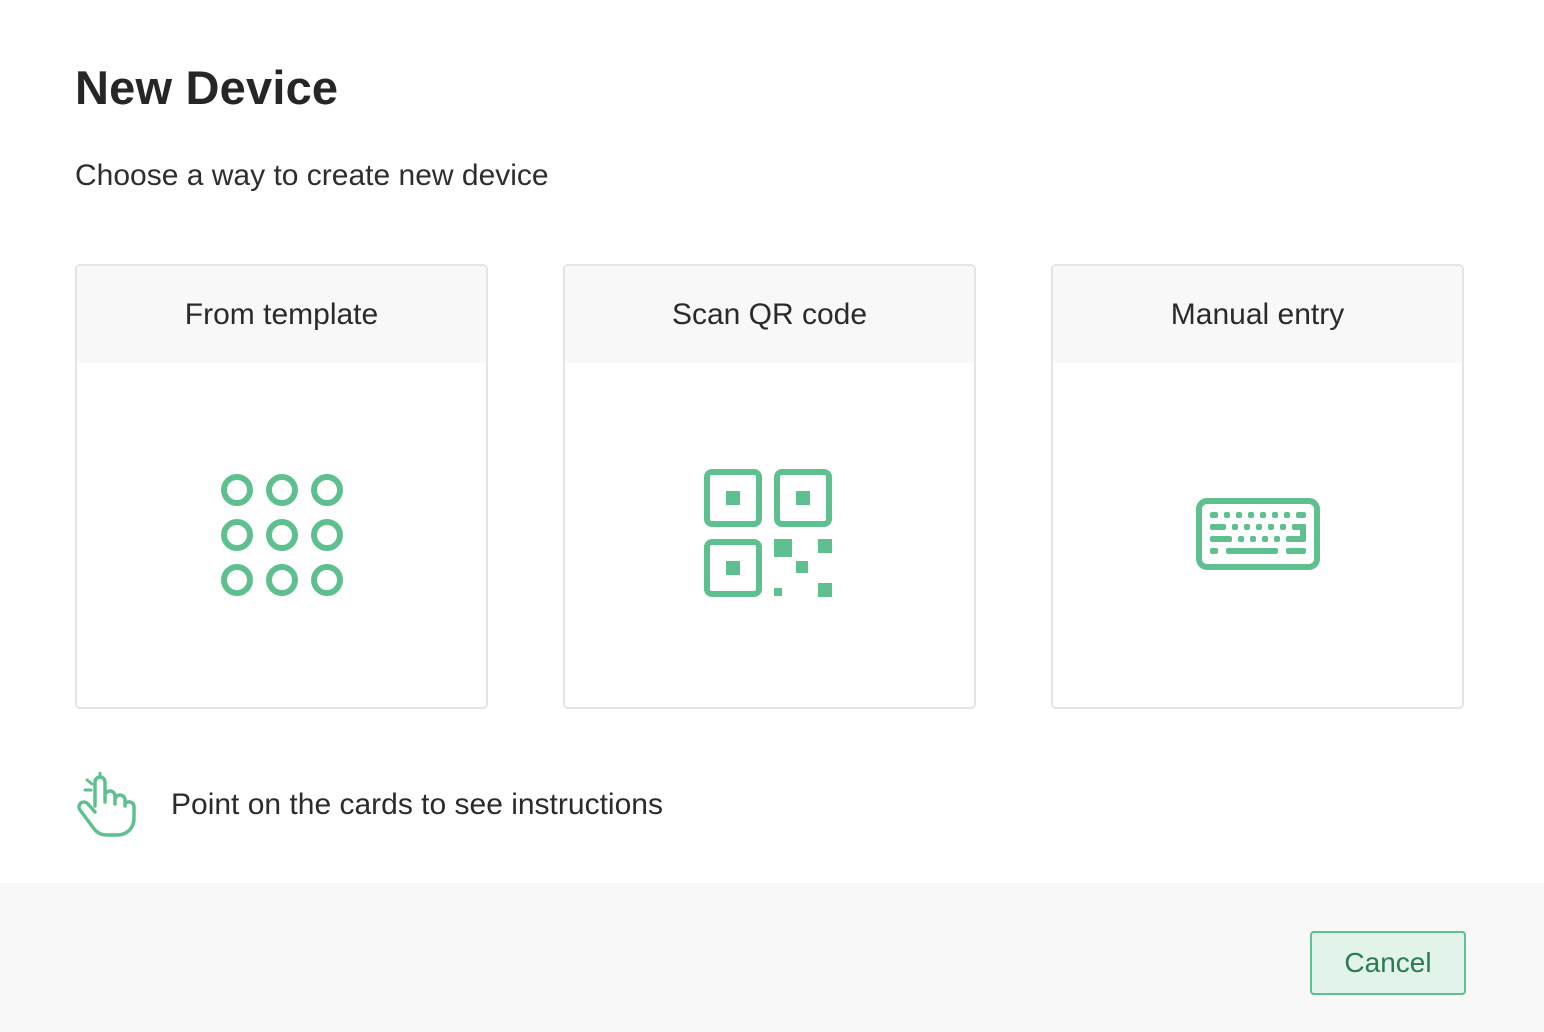 This screenshot has width=1544, height=1032. I want to click on card-header: Scan QR code, so click(769, 314).